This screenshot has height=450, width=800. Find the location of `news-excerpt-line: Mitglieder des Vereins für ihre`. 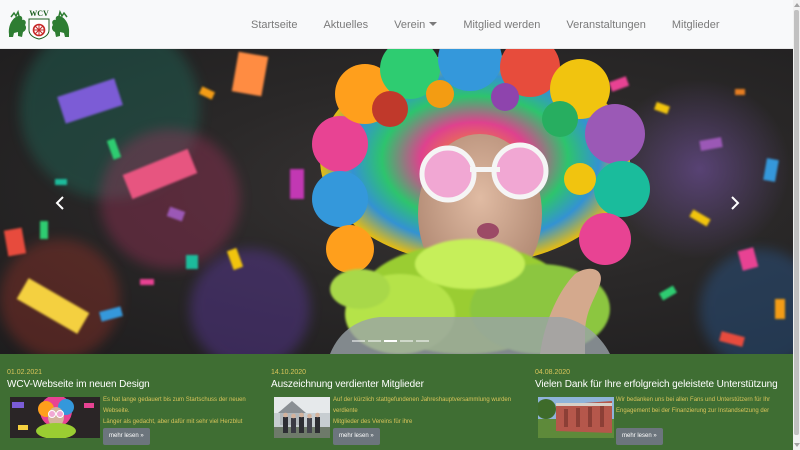

news-excerpt-line: Mitglieder des Vereins für ihre is located at coordinates (373, 422).